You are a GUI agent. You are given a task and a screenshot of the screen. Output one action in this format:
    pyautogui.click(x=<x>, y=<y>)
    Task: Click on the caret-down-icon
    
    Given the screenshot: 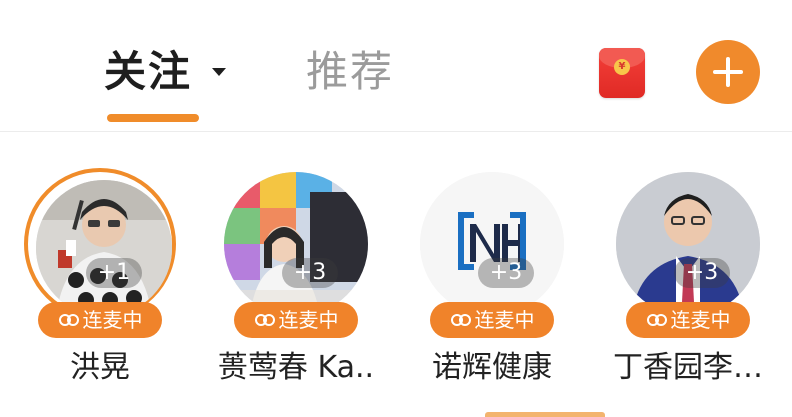 What is the action you would take?
    pyautogui.click(x=219, y=72)
    